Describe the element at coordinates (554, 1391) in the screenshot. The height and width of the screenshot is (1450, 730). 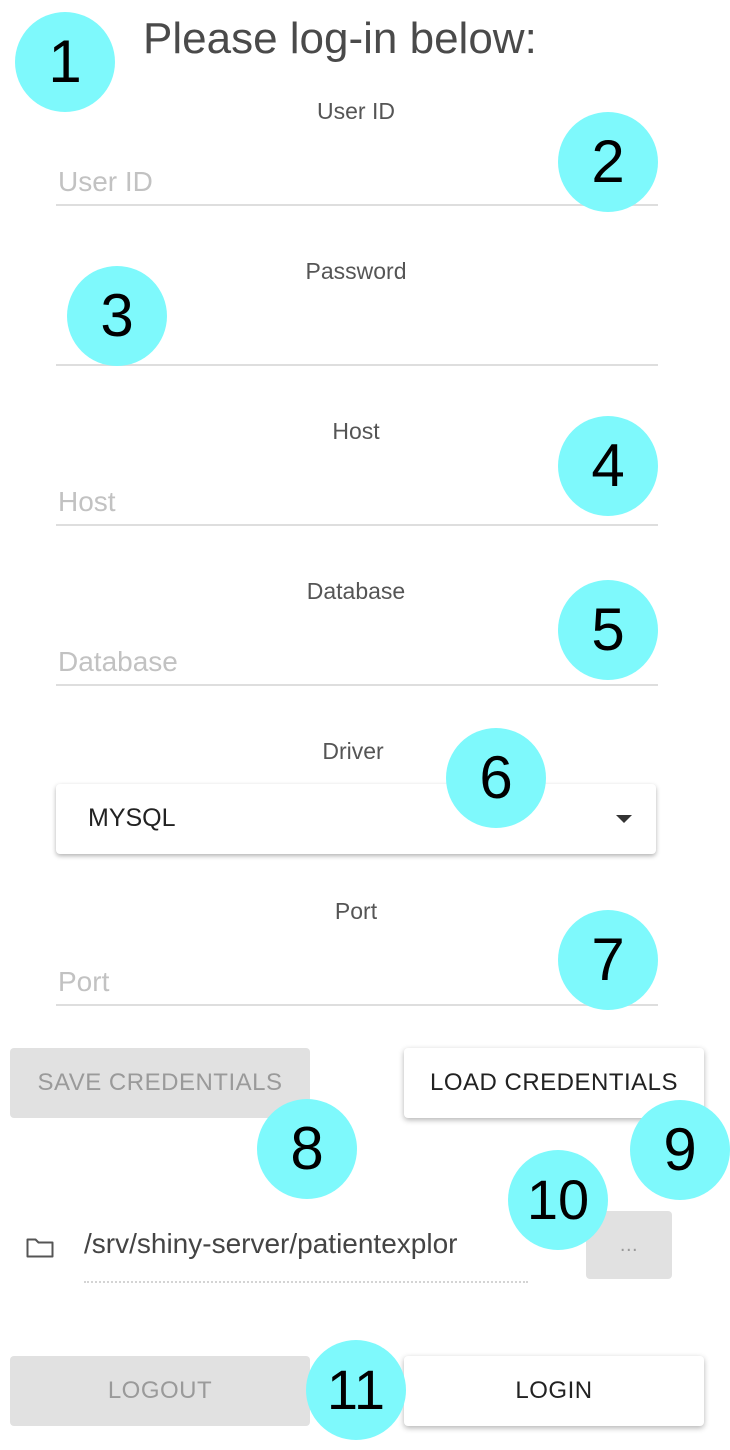
I see `login-button: LOGIN` at that location.